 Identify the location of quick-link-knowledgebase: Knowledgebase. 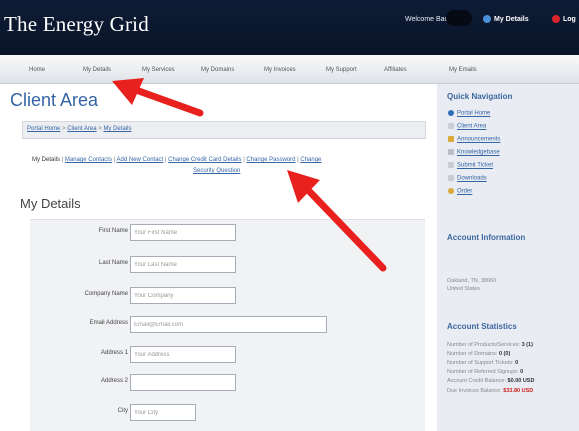
(474, 152).